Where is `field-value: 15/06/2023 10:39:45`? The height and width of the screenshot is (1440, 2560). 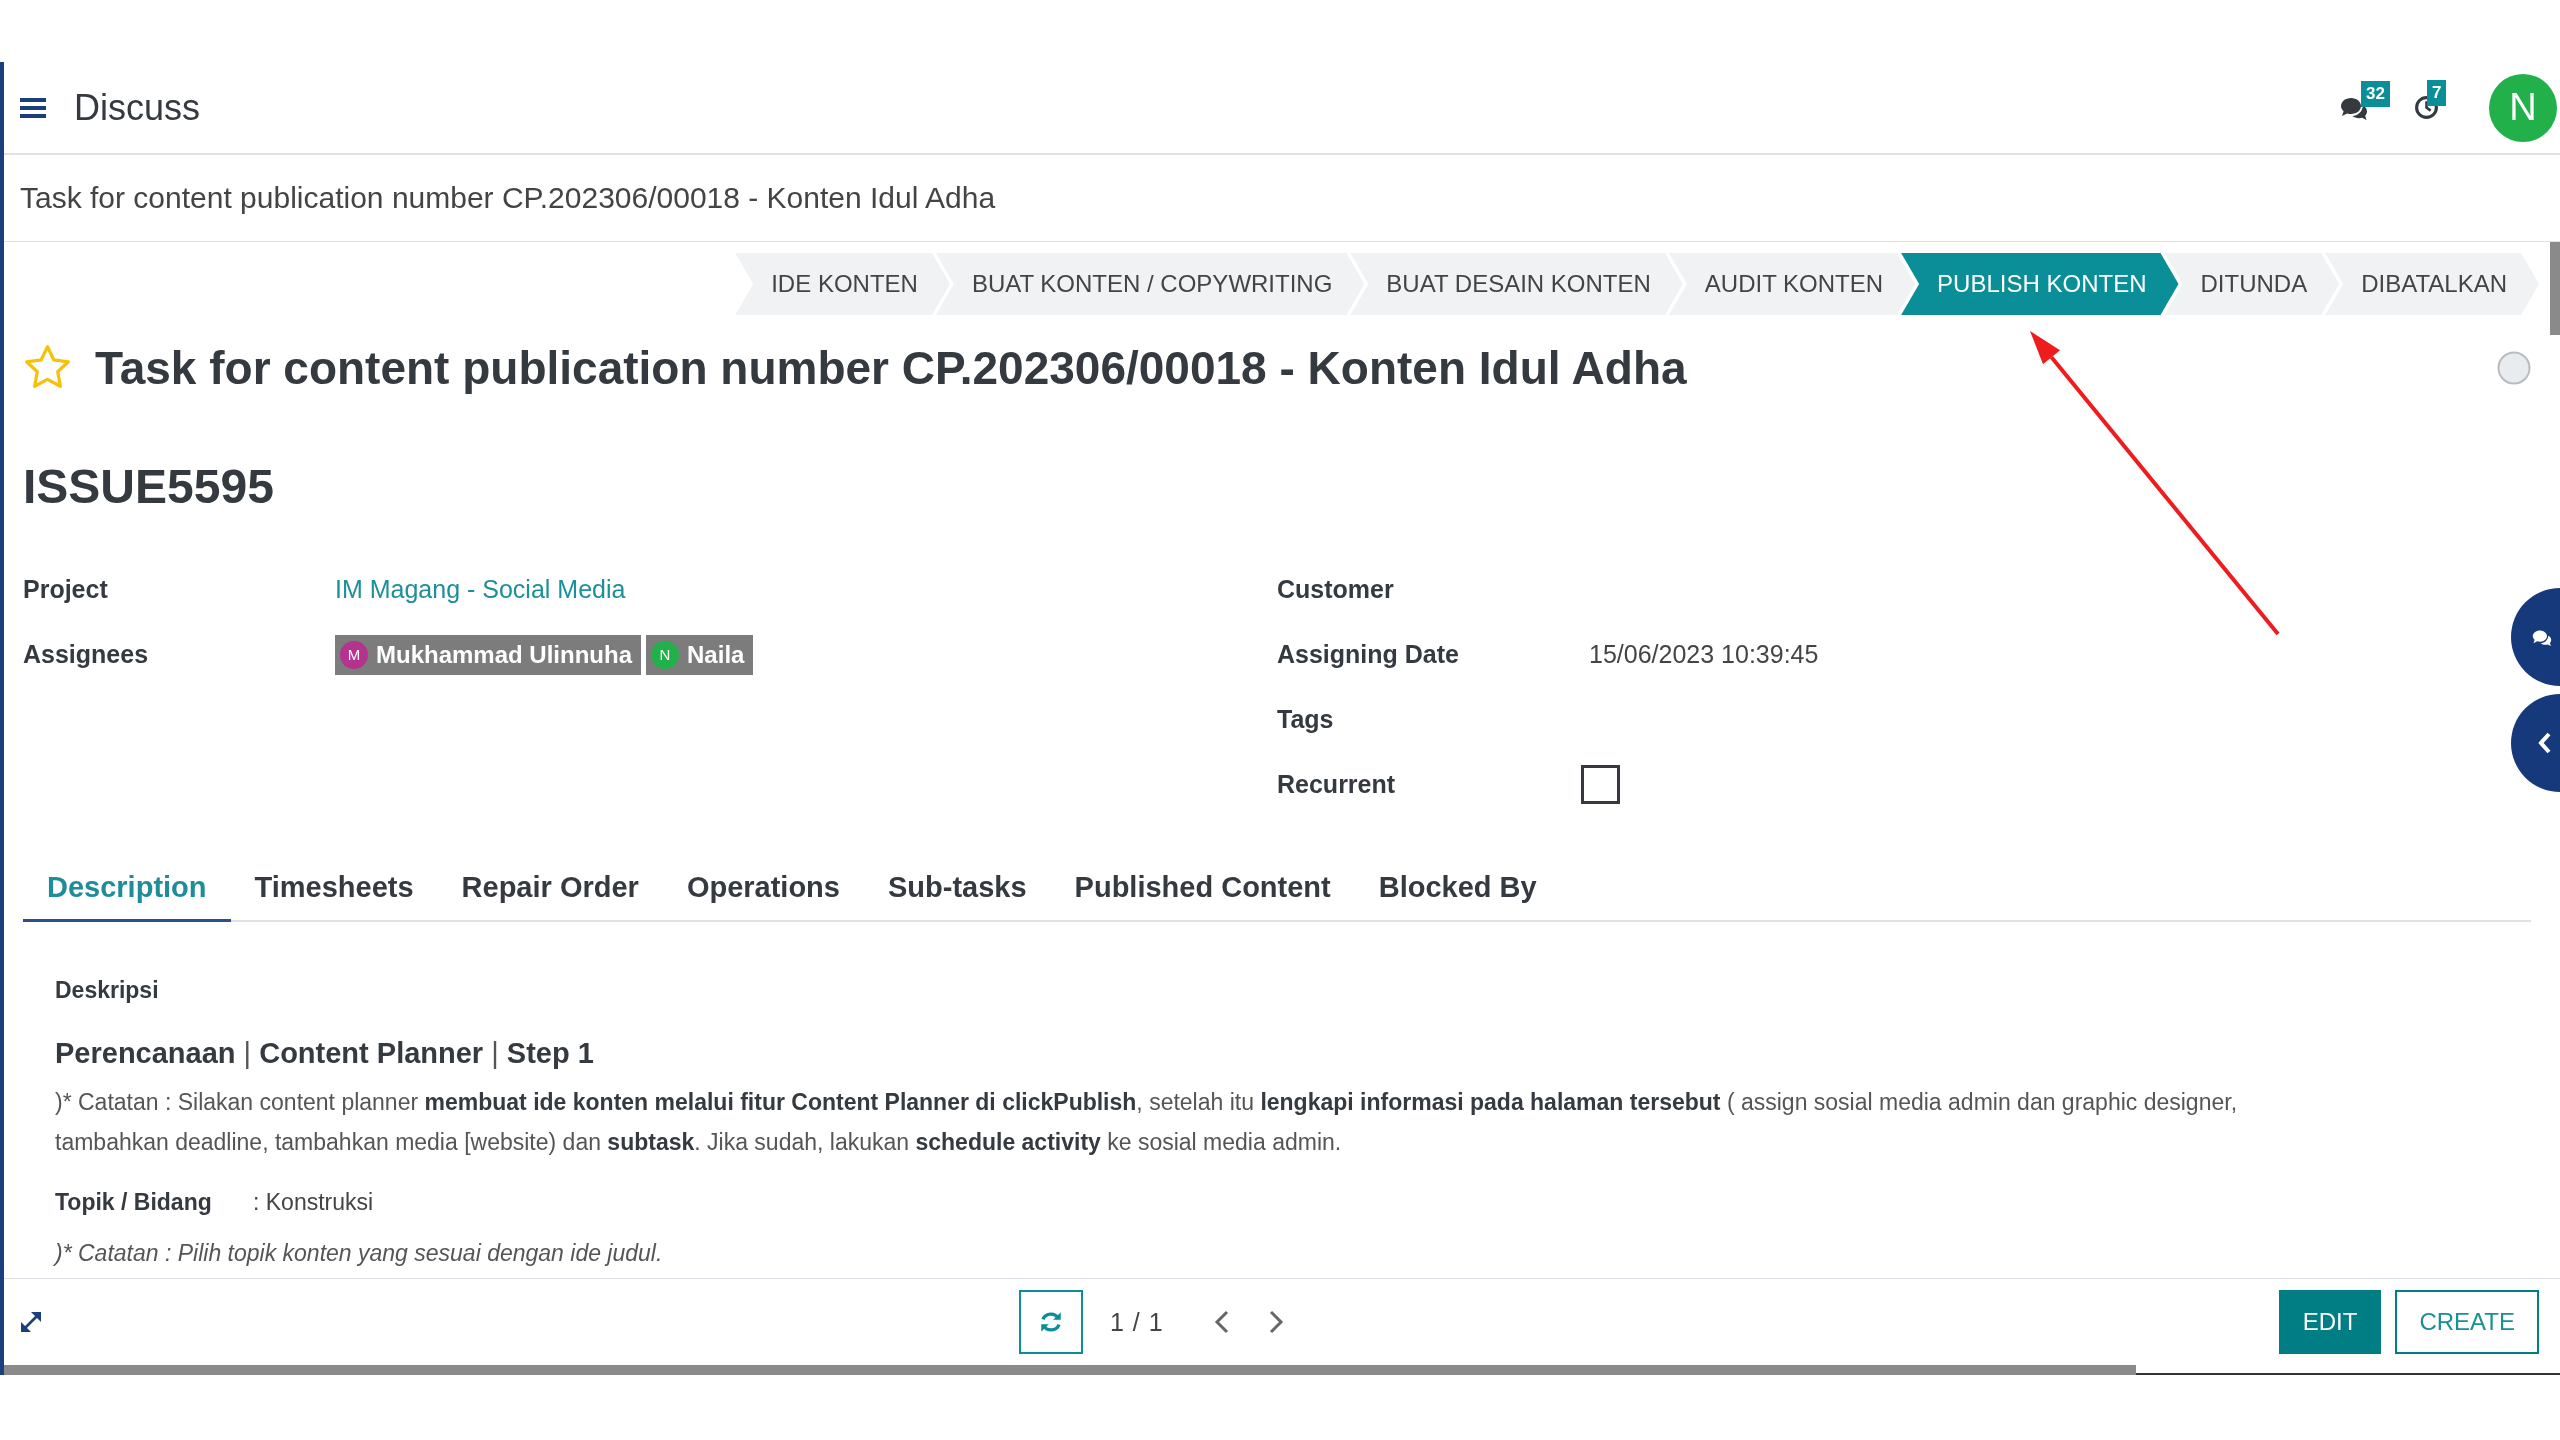 field-value: 15/06/2023 10:39:45 is located at coordinates (1704, 654).